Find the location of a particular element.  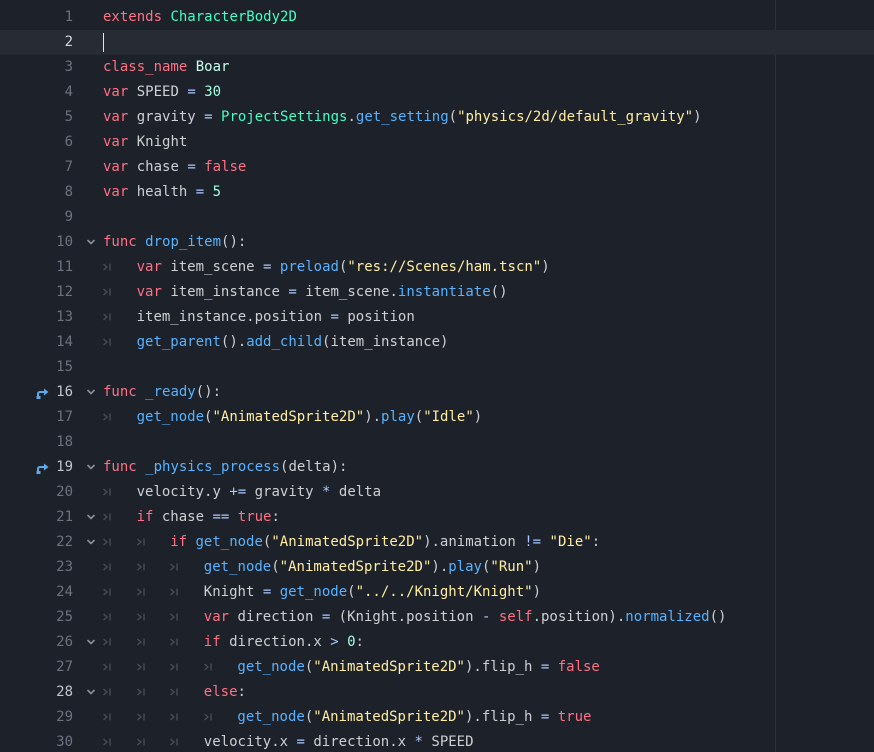

code-line: 6 var Knight is located at coordinates (437, 142).